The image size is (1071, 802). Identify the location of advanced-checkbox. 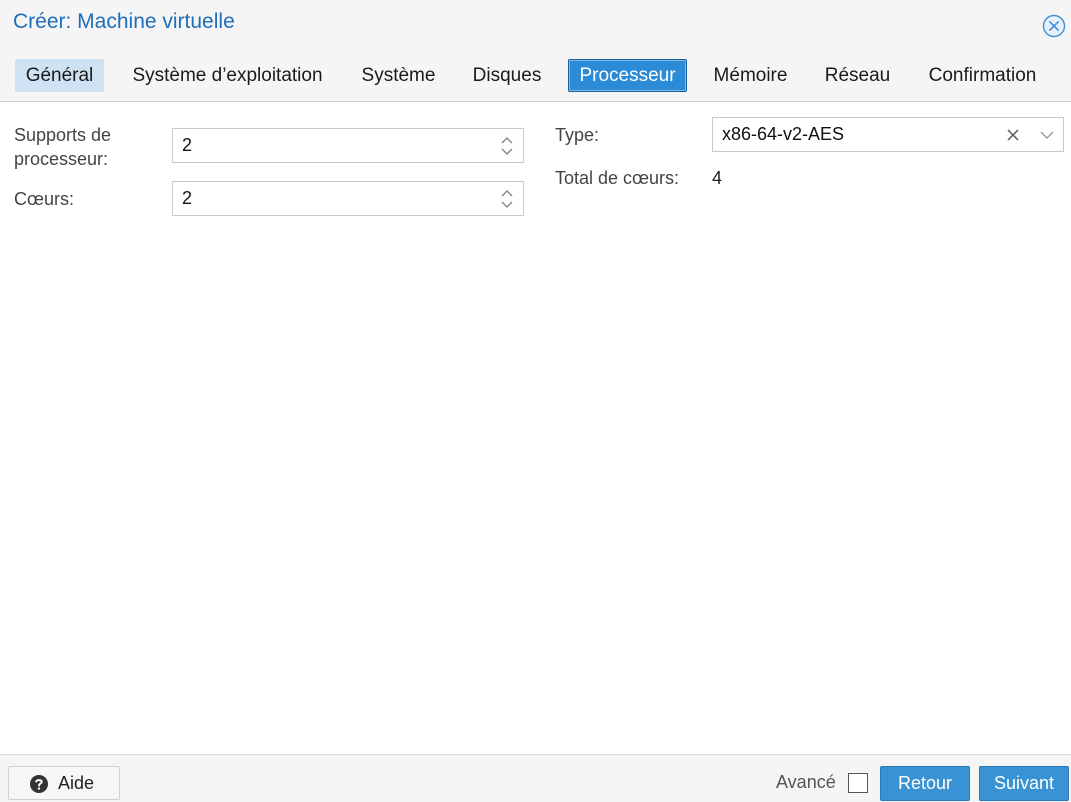
(858, 783).